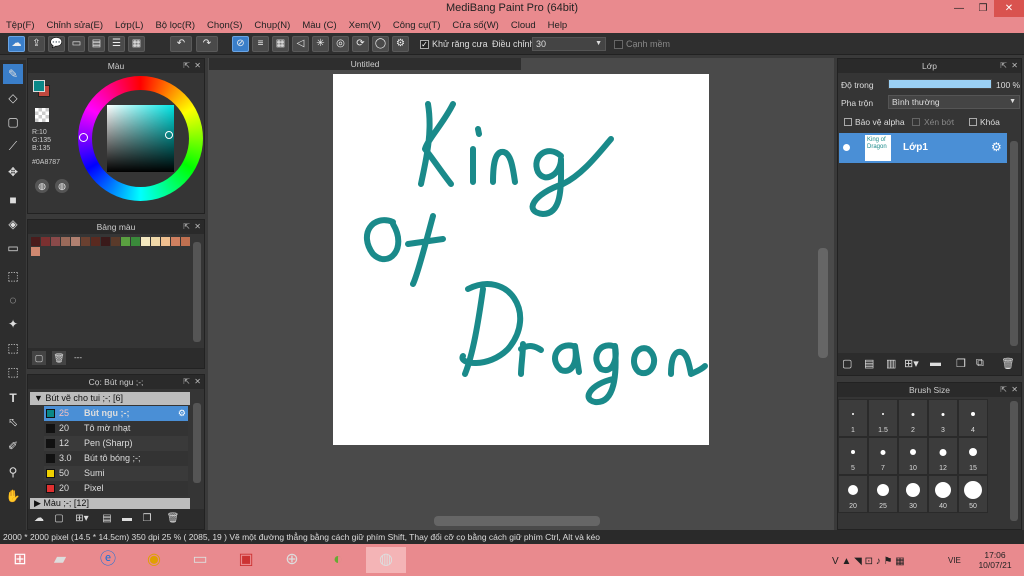 This screenshot has width=1024, height=576. I want to click on menu-cloud: Cloud, so click(523, 25).